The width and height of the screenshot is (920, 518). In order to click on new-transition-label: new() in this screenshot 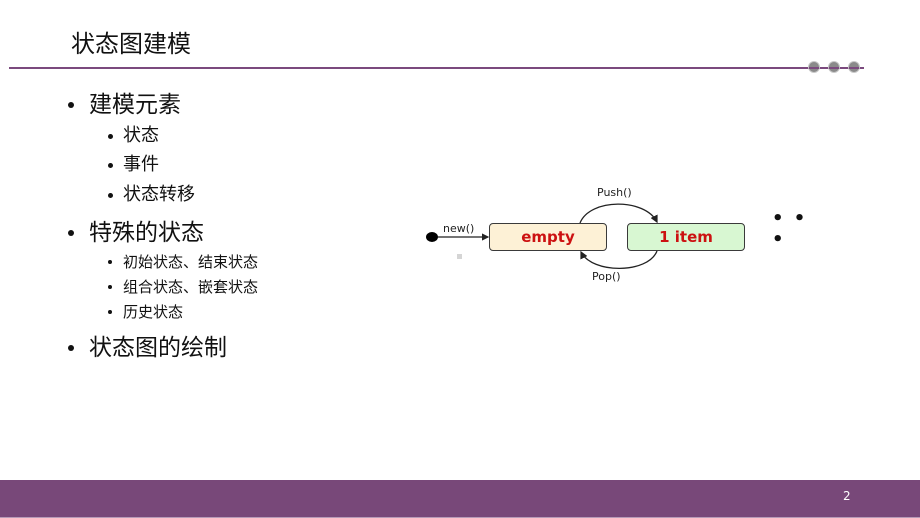, I will do `click(459, 228)`.